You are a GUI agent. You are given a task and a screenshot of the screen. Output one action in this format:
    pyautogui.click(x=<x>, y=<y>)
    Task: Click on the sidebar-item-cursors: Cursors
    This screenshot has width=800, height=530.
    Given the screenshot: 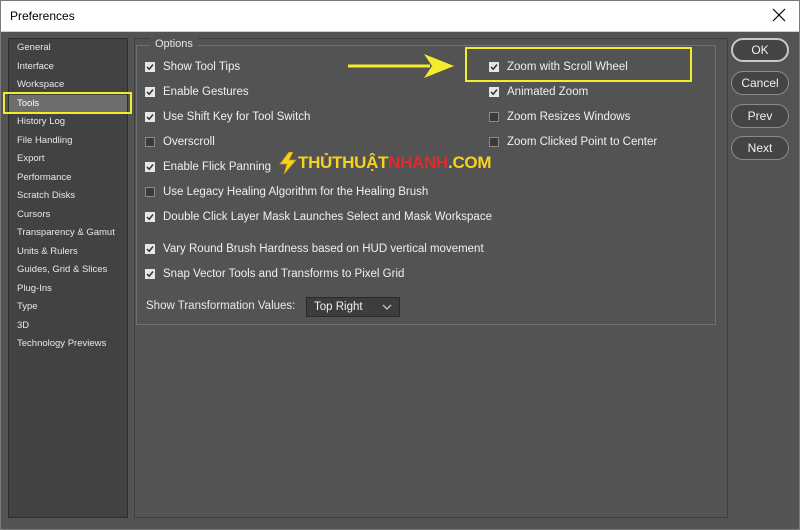 What is the action you would take?
    pyautogui.click(x=68, y=215)
    